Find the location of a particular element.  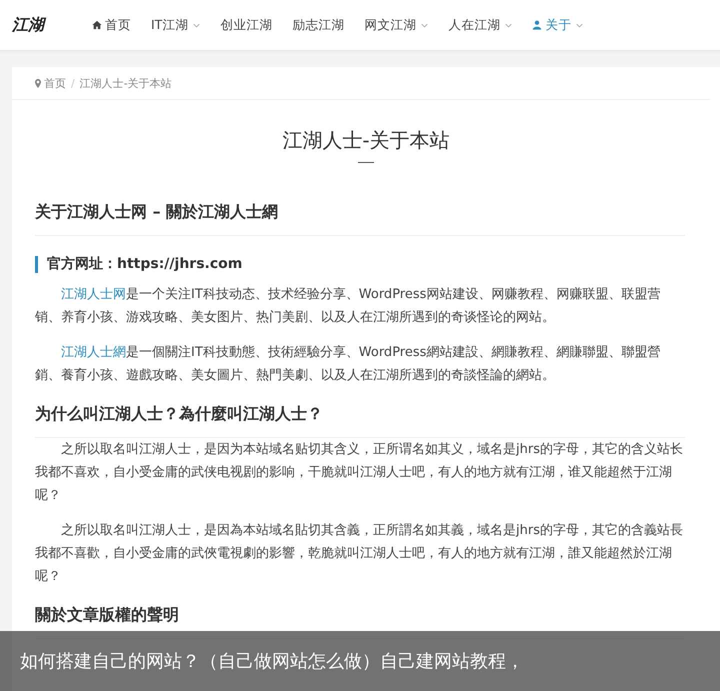

nav-menu-item: 关于 is located at coordinates (558, 25).